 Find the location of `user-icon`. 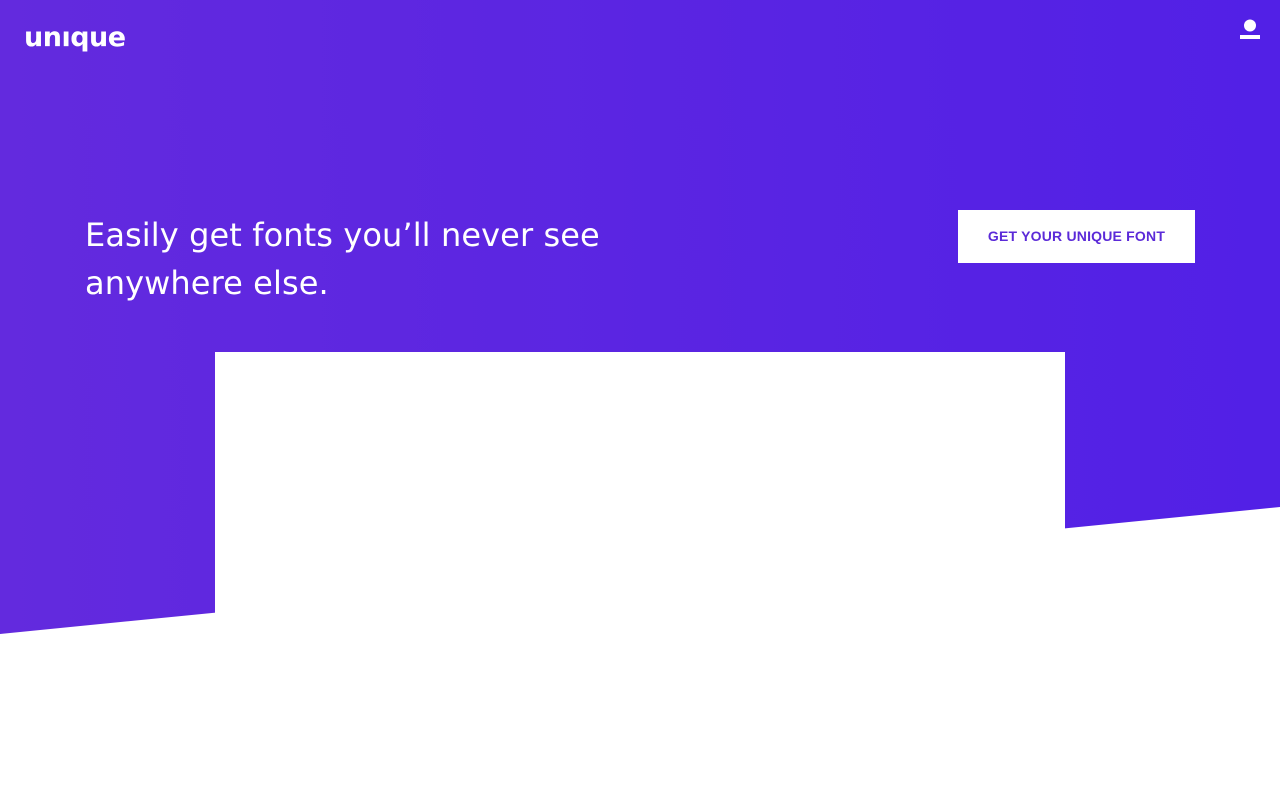

user-icon is located at coordinates (1250, 30).